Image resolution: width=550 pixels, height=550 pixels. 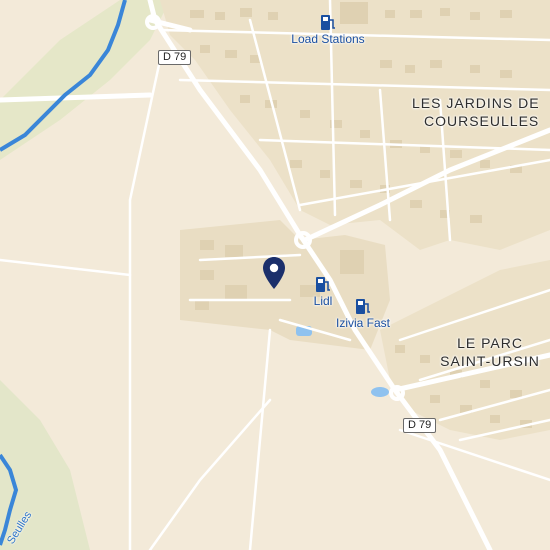 I want to click on location-pin-icon, so click(x=274, y=273).